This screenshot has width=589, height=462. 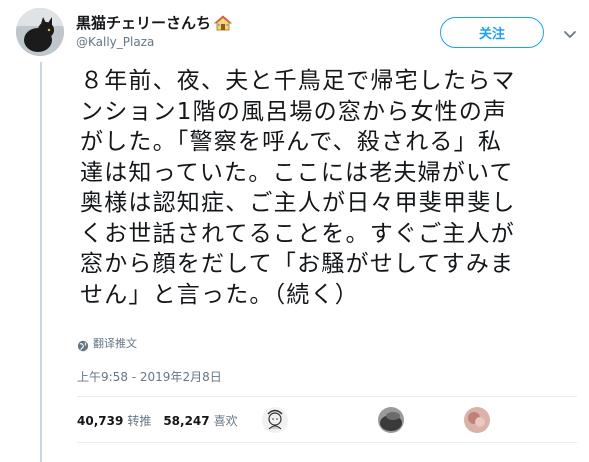 I want to click on house-icon, so click(x=223, y=22).